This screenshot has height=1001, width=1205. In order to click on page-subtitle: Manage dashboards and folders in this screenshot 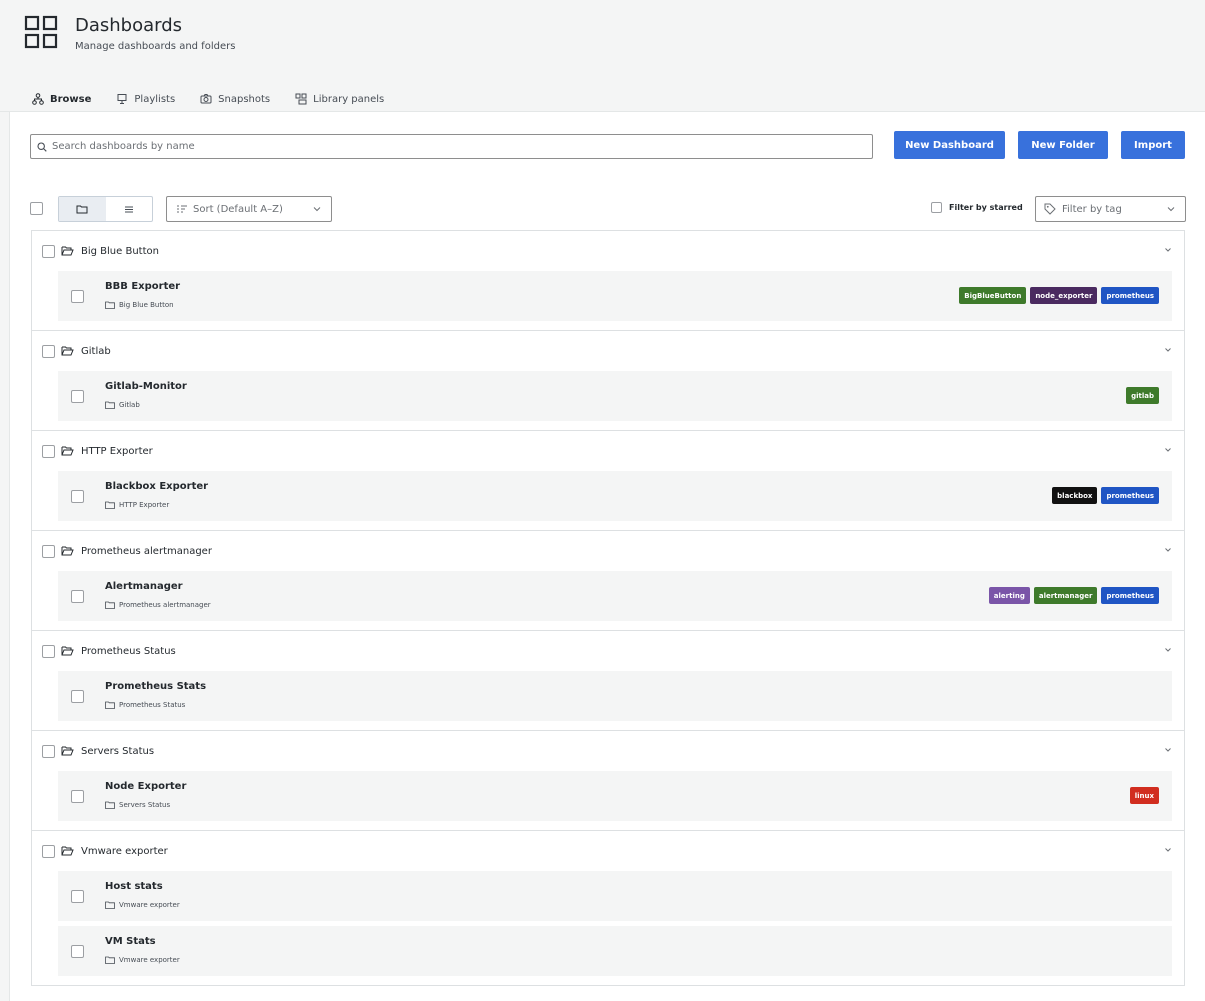, I will do `click(155, 46)`.